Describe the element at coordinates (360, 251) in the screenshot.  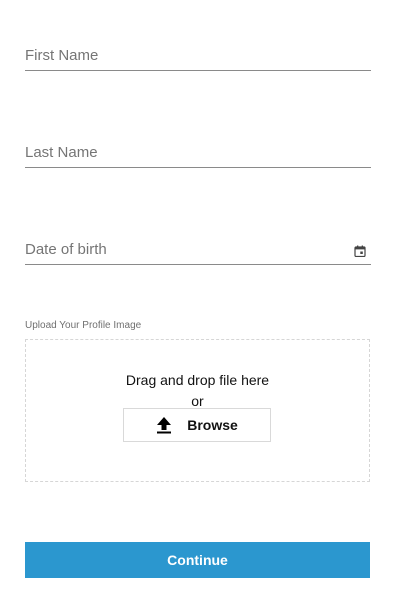
I see `calendar-icon` at that location.